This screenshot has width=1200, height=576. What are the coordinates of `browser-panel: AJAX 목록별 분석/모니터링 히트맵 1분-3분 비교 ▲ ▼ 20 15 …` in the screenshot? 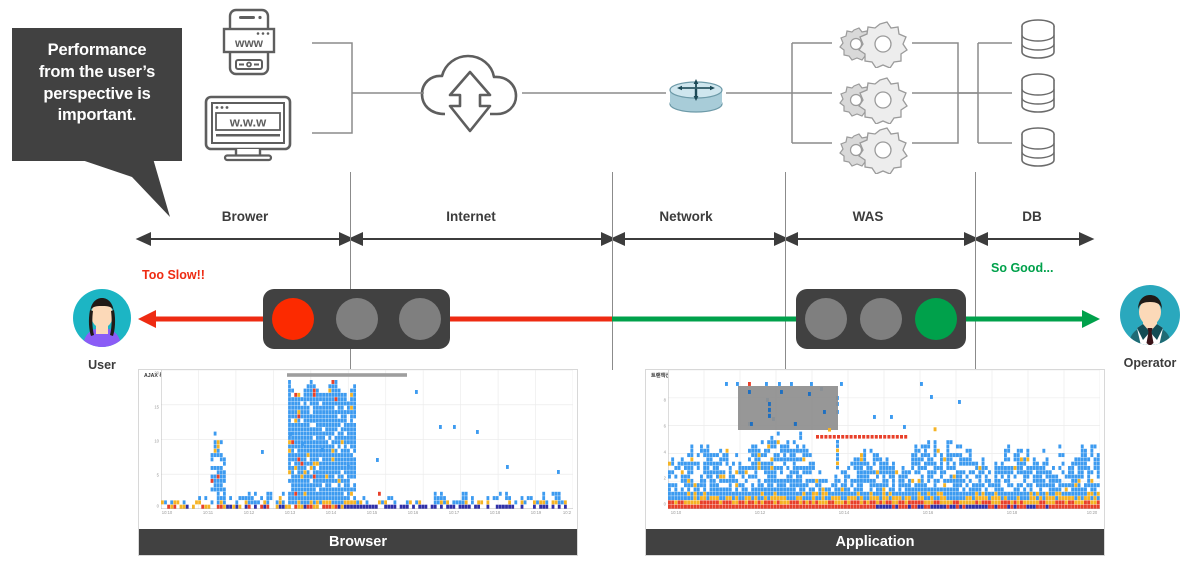 It's located at (358, 462).